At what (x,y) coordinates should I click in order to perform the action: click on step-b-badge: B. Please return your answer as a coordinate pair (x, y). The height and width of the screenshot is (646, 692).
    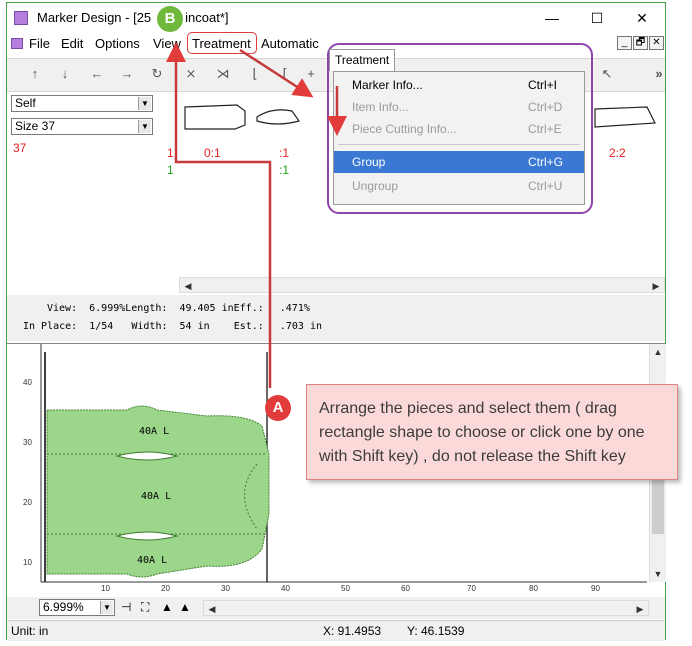
    Looking at the image, I should click on (170, 19).